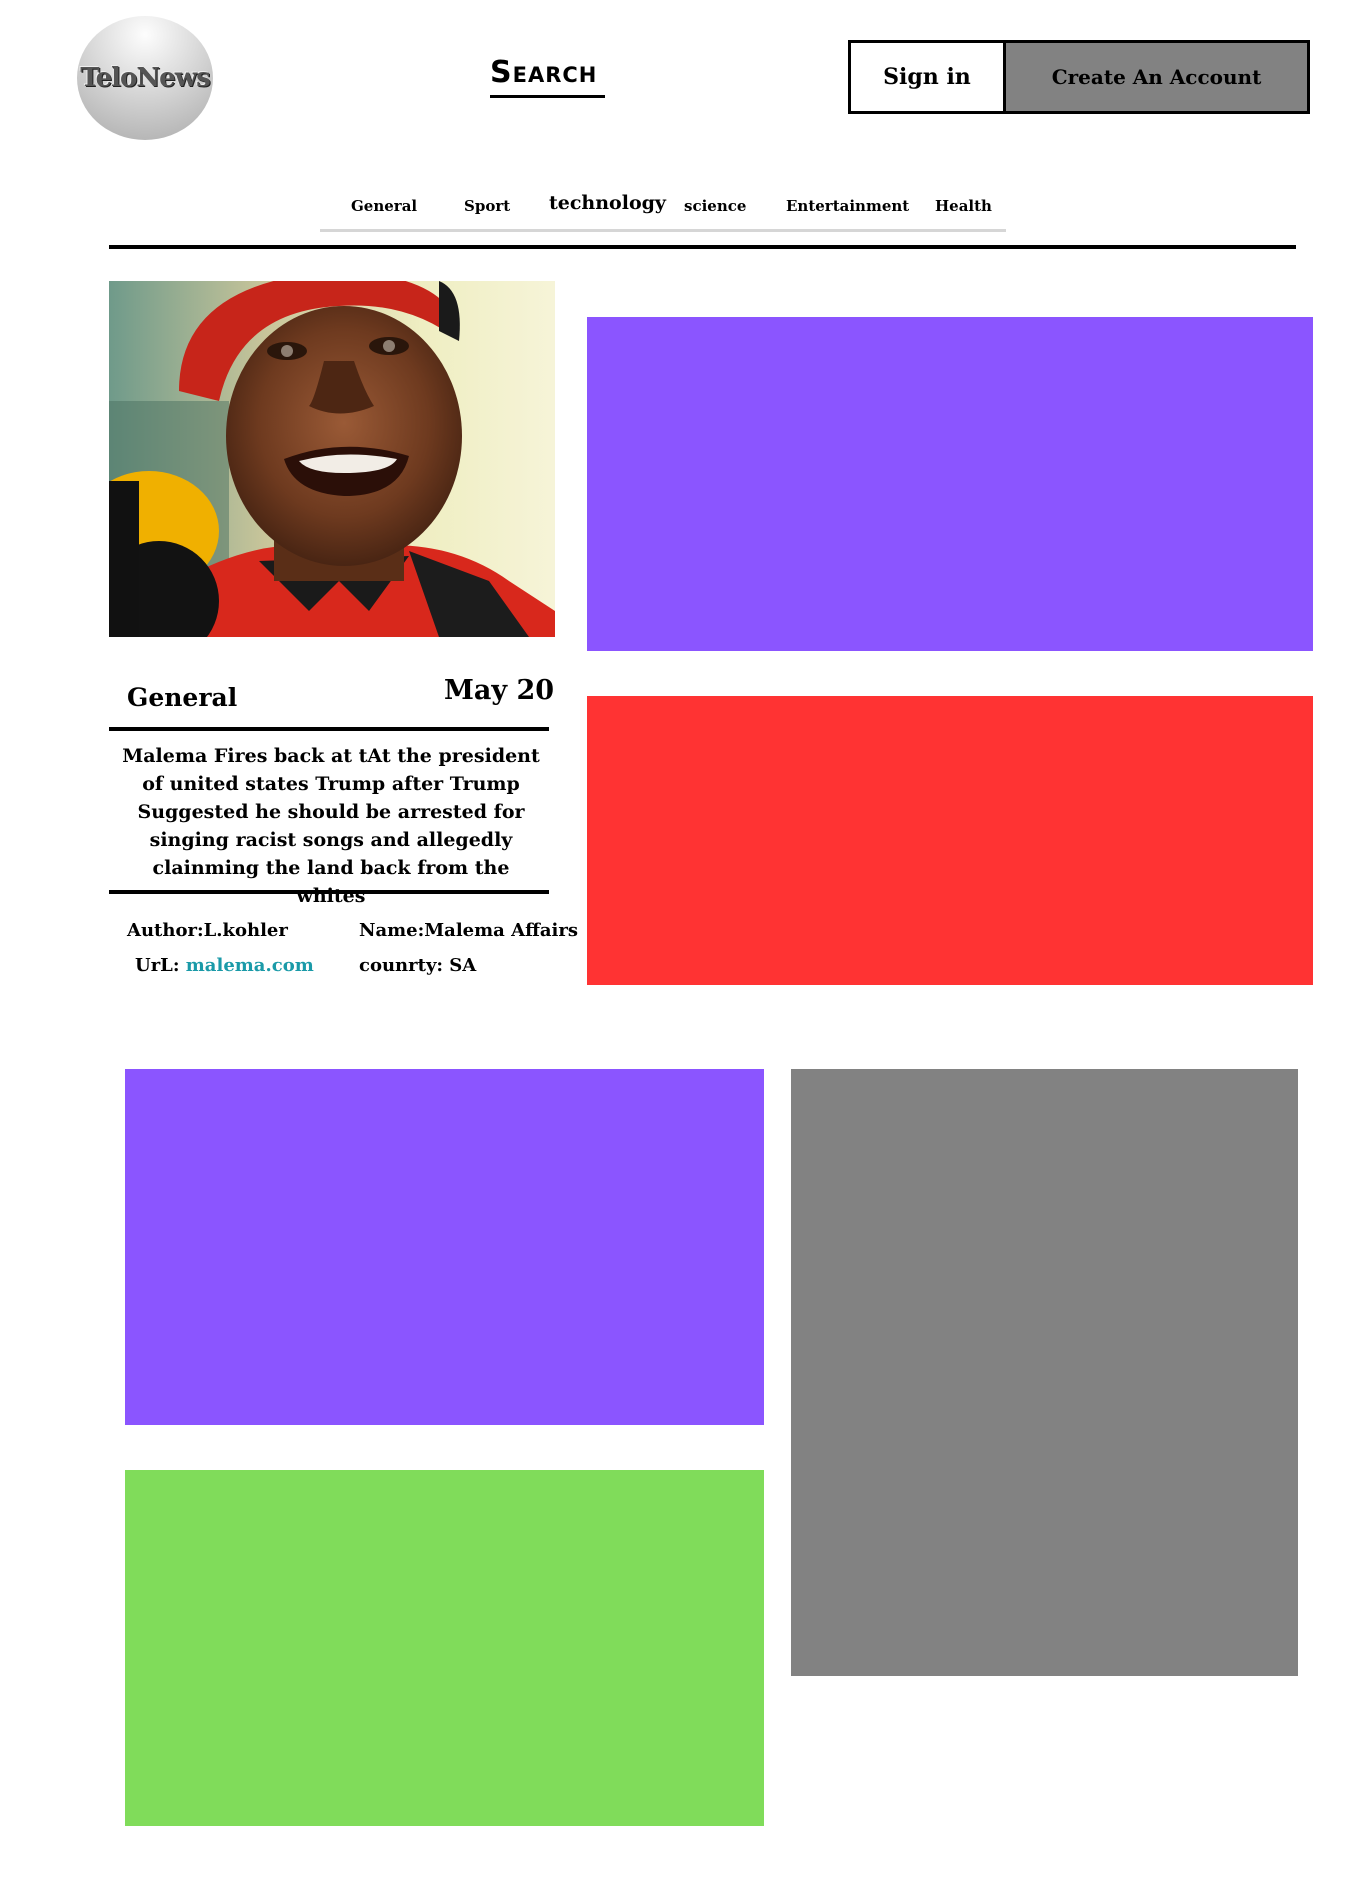 The image size is (1366, 1889). Describe the element at coordinates (444, 1247) in the screenshot. I see `purple-placeholder-bottom` at that location.